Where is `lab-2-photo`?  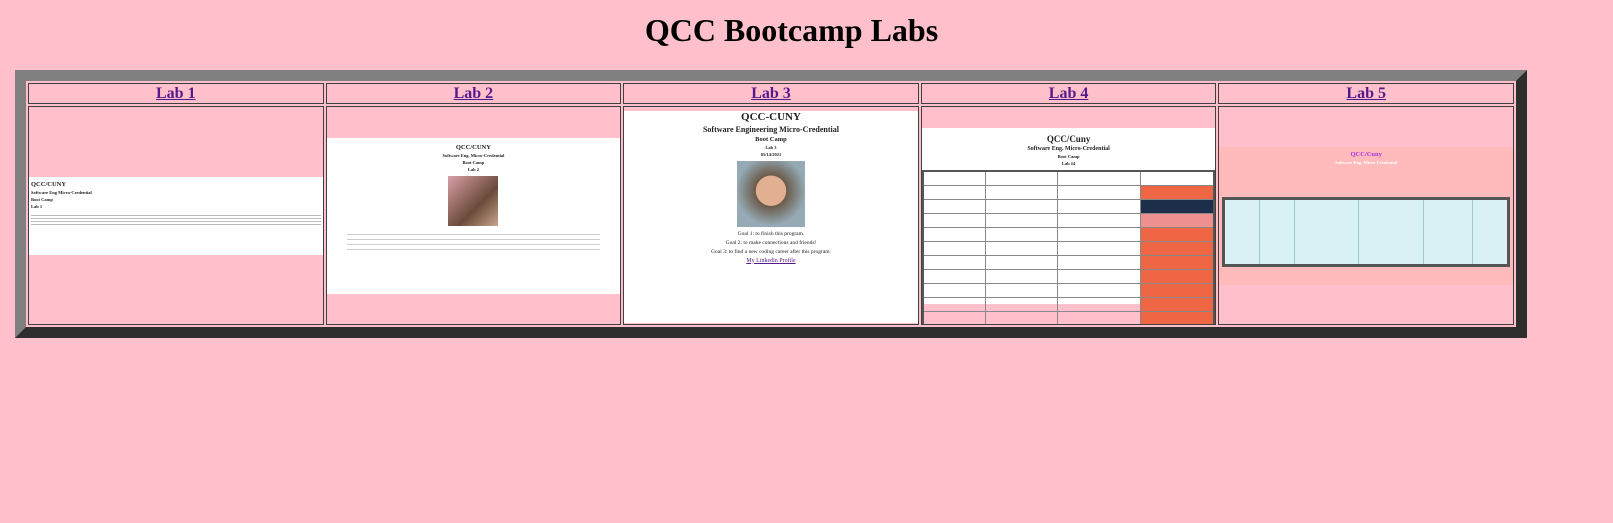 lab-2-photo is located at coordinates (473, 200).